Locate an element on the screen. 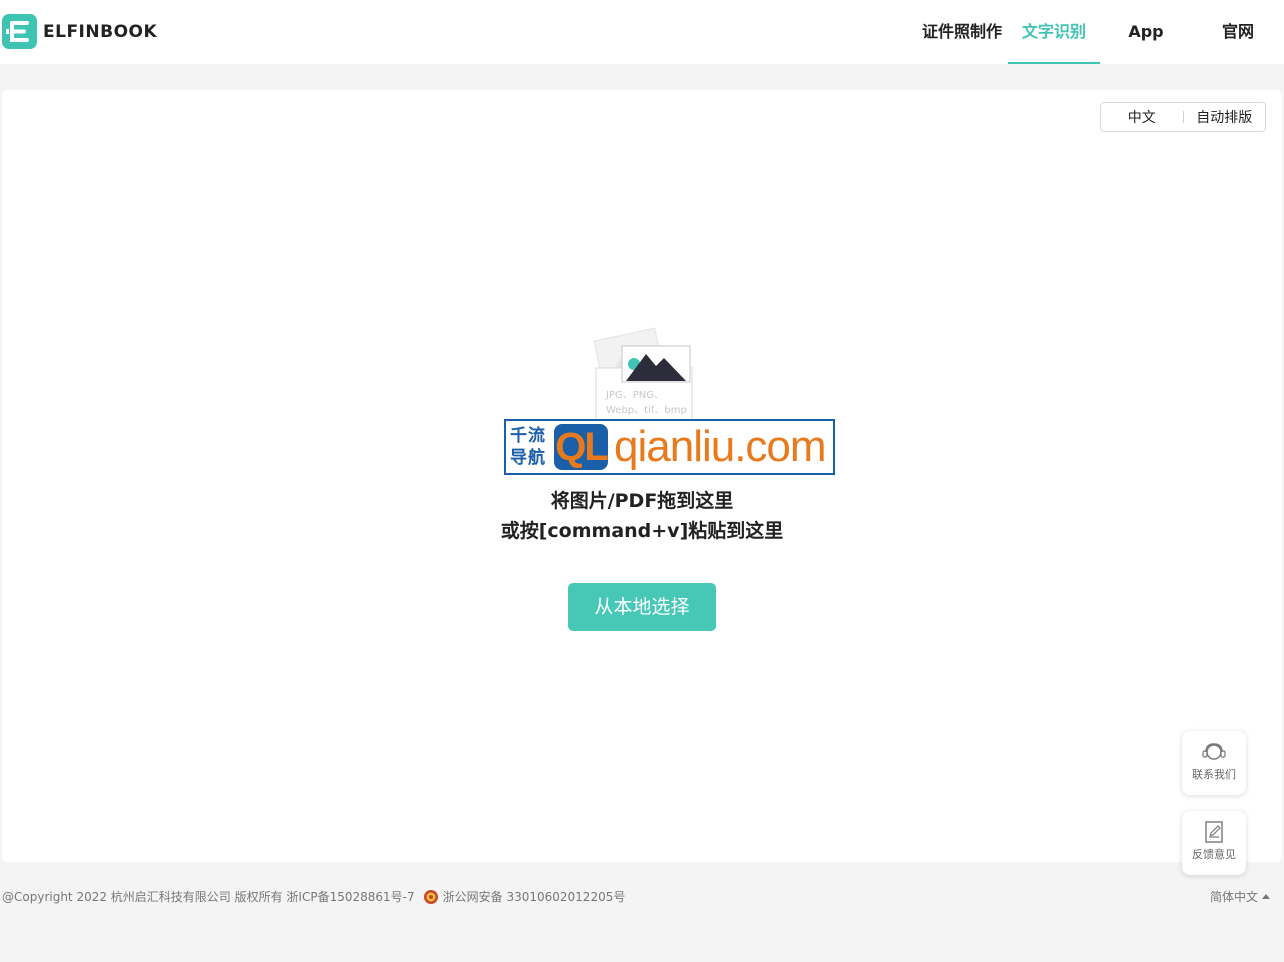 This screenshot has height=962, width=1284. drop-hint-primary: 将图片/PDF拖到这里 is located at coordinates (642, 501).